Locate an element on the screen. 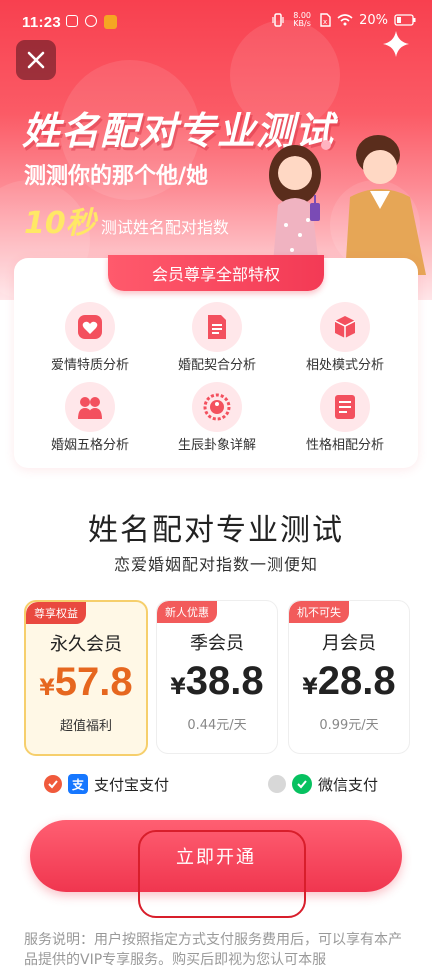 The width and height of the screenshot is (432, 970). close-icon is located at coordinates (36, 60).